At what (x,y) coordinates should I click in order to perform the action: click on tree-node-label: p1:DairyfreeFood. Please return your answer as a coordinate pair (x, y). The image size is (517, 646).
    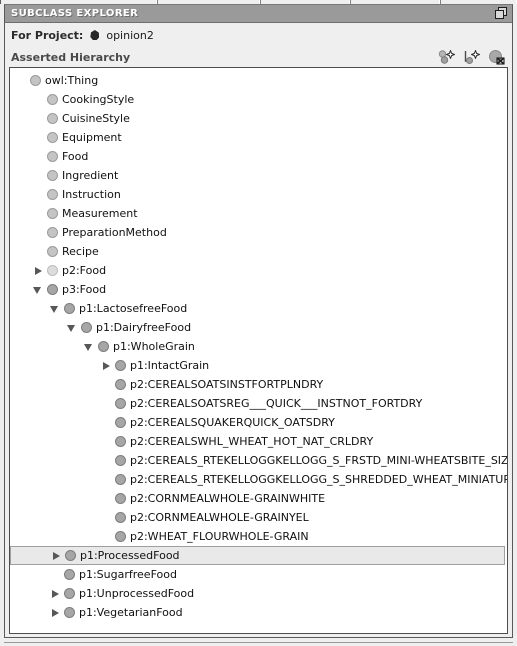
    Looking at the image, I should click on (144, 327).